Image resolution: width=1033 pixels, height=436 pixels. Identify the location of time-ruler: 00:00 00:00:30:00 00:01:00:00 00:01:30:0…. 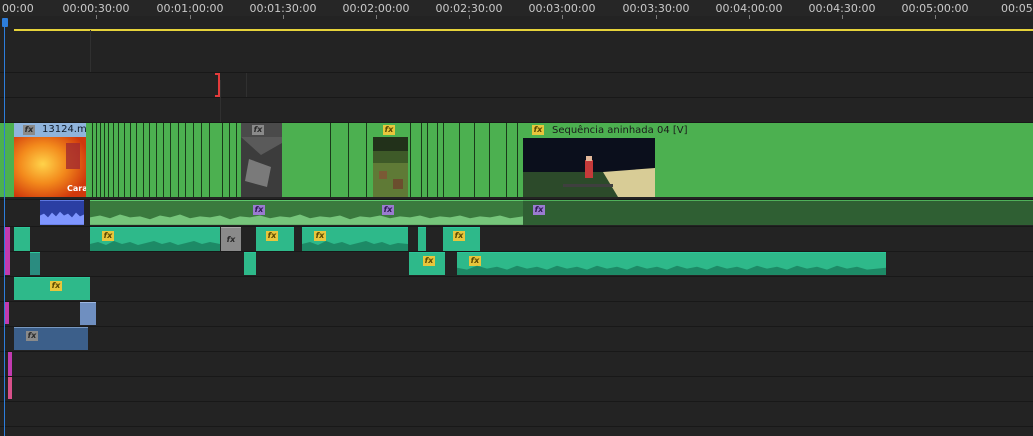
(516, 8).